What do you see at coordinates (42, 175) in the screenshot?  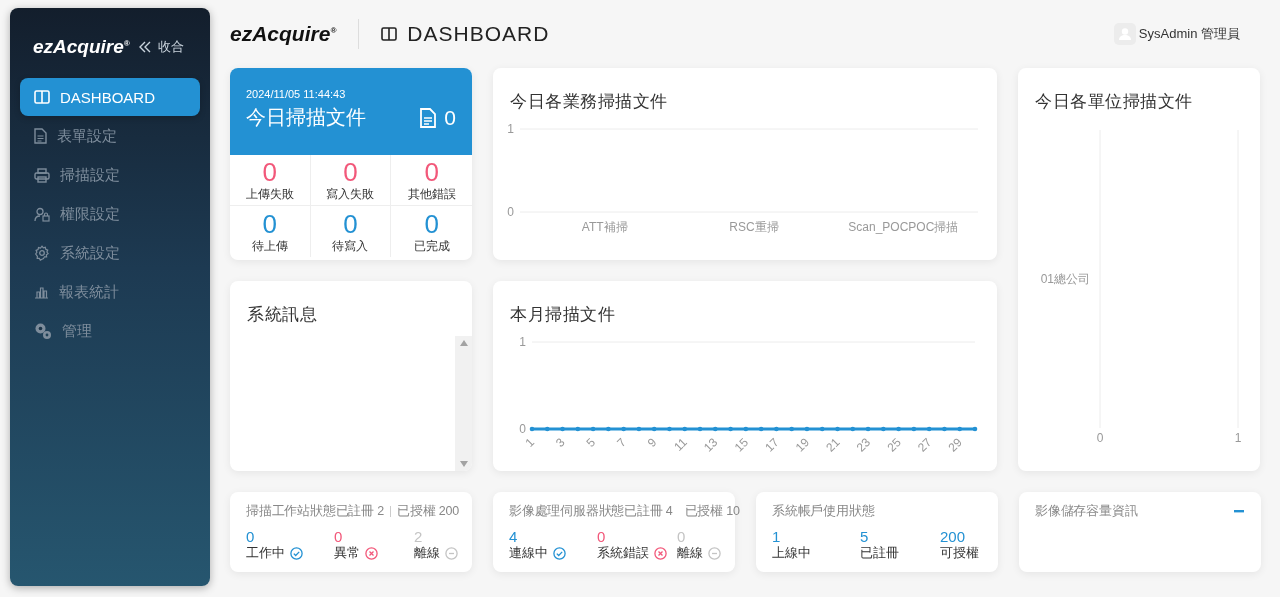 I see `printer-icon` at bounding box center [42, 175].